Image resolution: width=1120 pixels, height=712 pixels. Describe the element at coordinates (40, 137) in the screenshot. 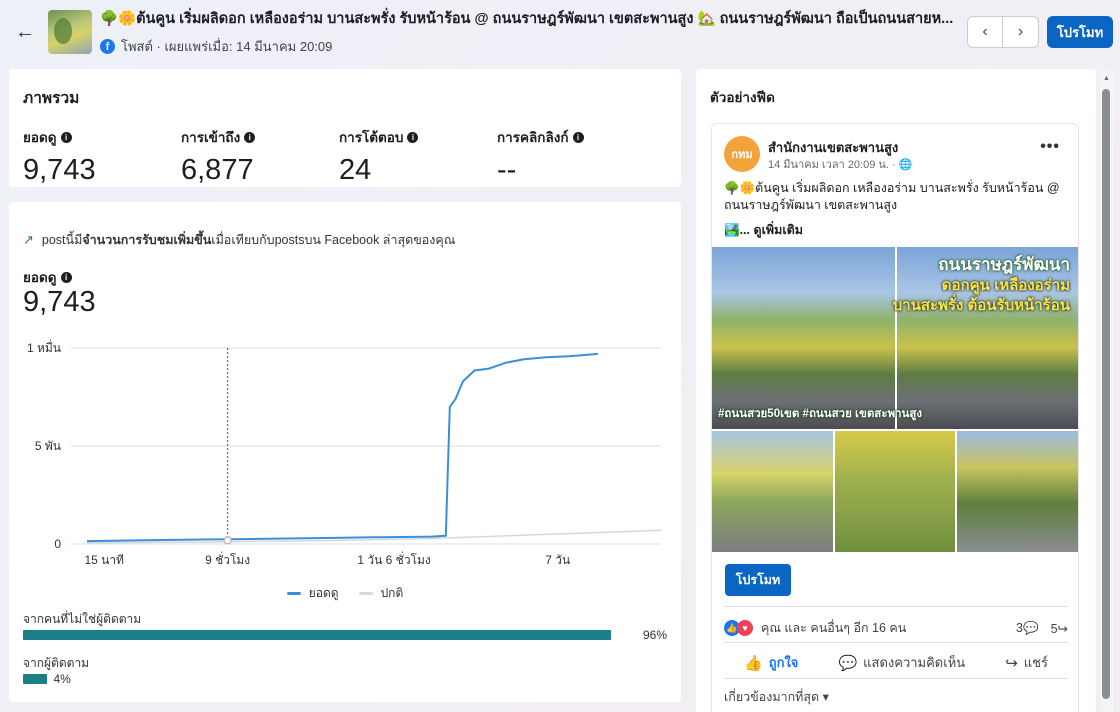

I see `metric-label: ยอดดู` at that location.